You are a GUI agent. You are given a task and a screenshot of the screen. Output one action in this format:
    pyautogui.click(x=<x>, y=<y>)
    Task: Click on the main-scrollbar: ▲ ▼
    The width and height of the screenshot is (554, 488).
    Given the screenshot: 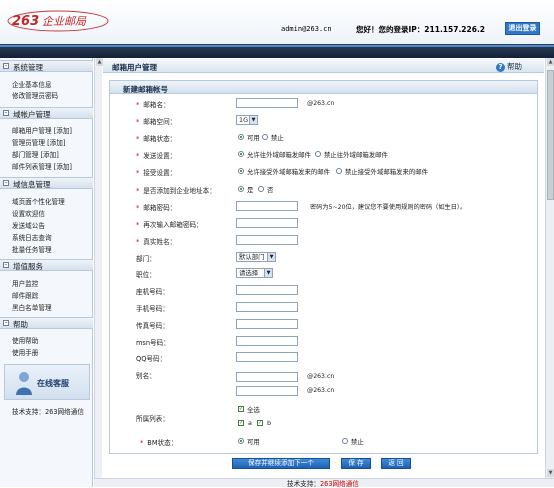 What is the action you would take?
    pyautogui.click(x=549, y=268)
    